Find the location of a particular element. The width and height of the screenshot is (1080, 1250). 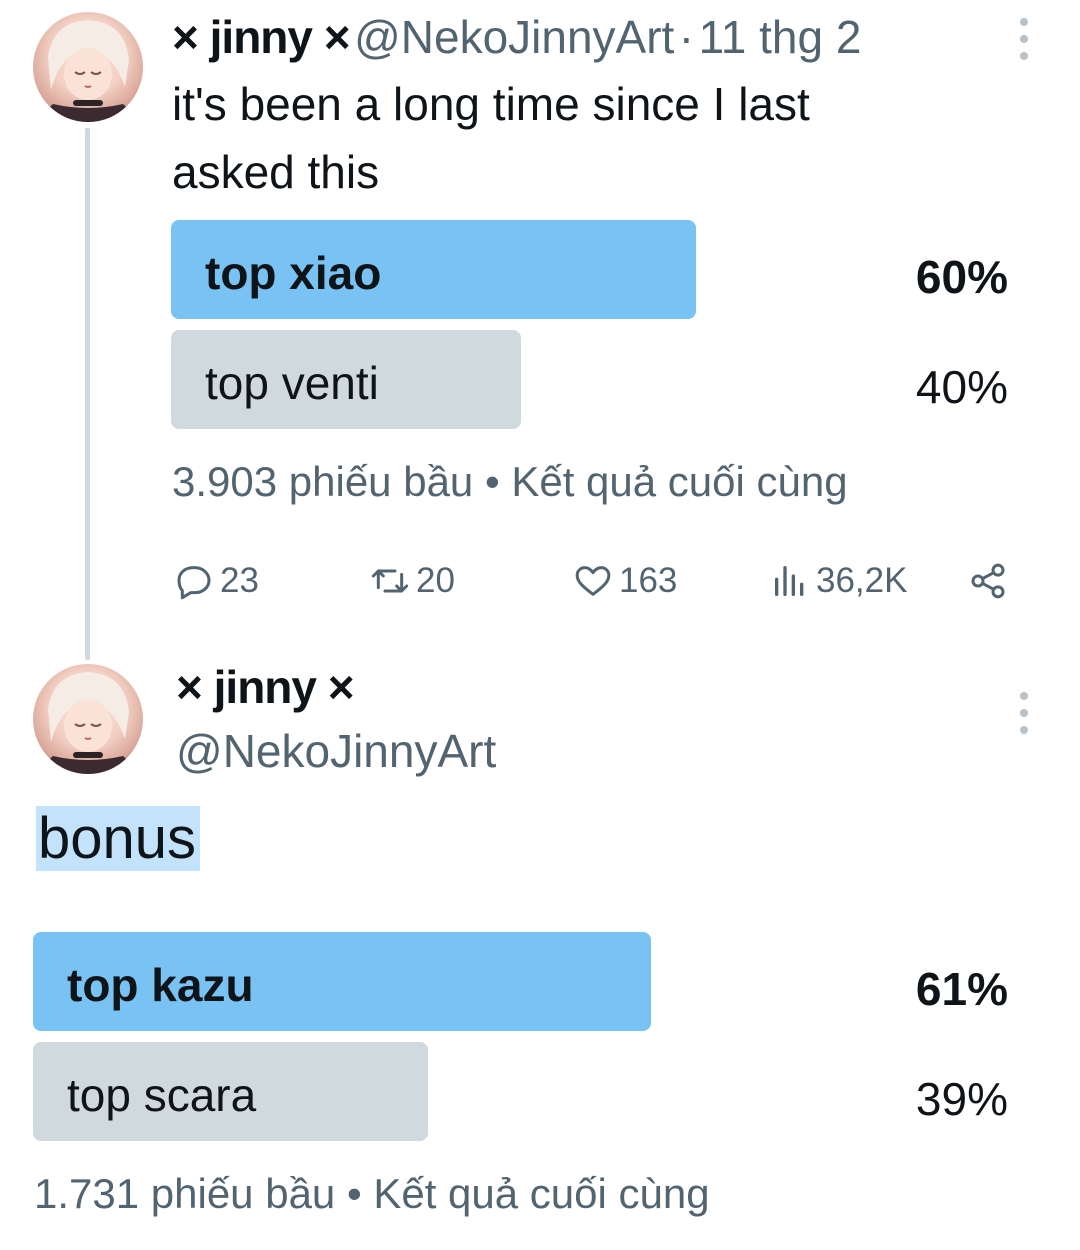

tweet-date: 11 thg 2 is located at coordinates (780, 37).